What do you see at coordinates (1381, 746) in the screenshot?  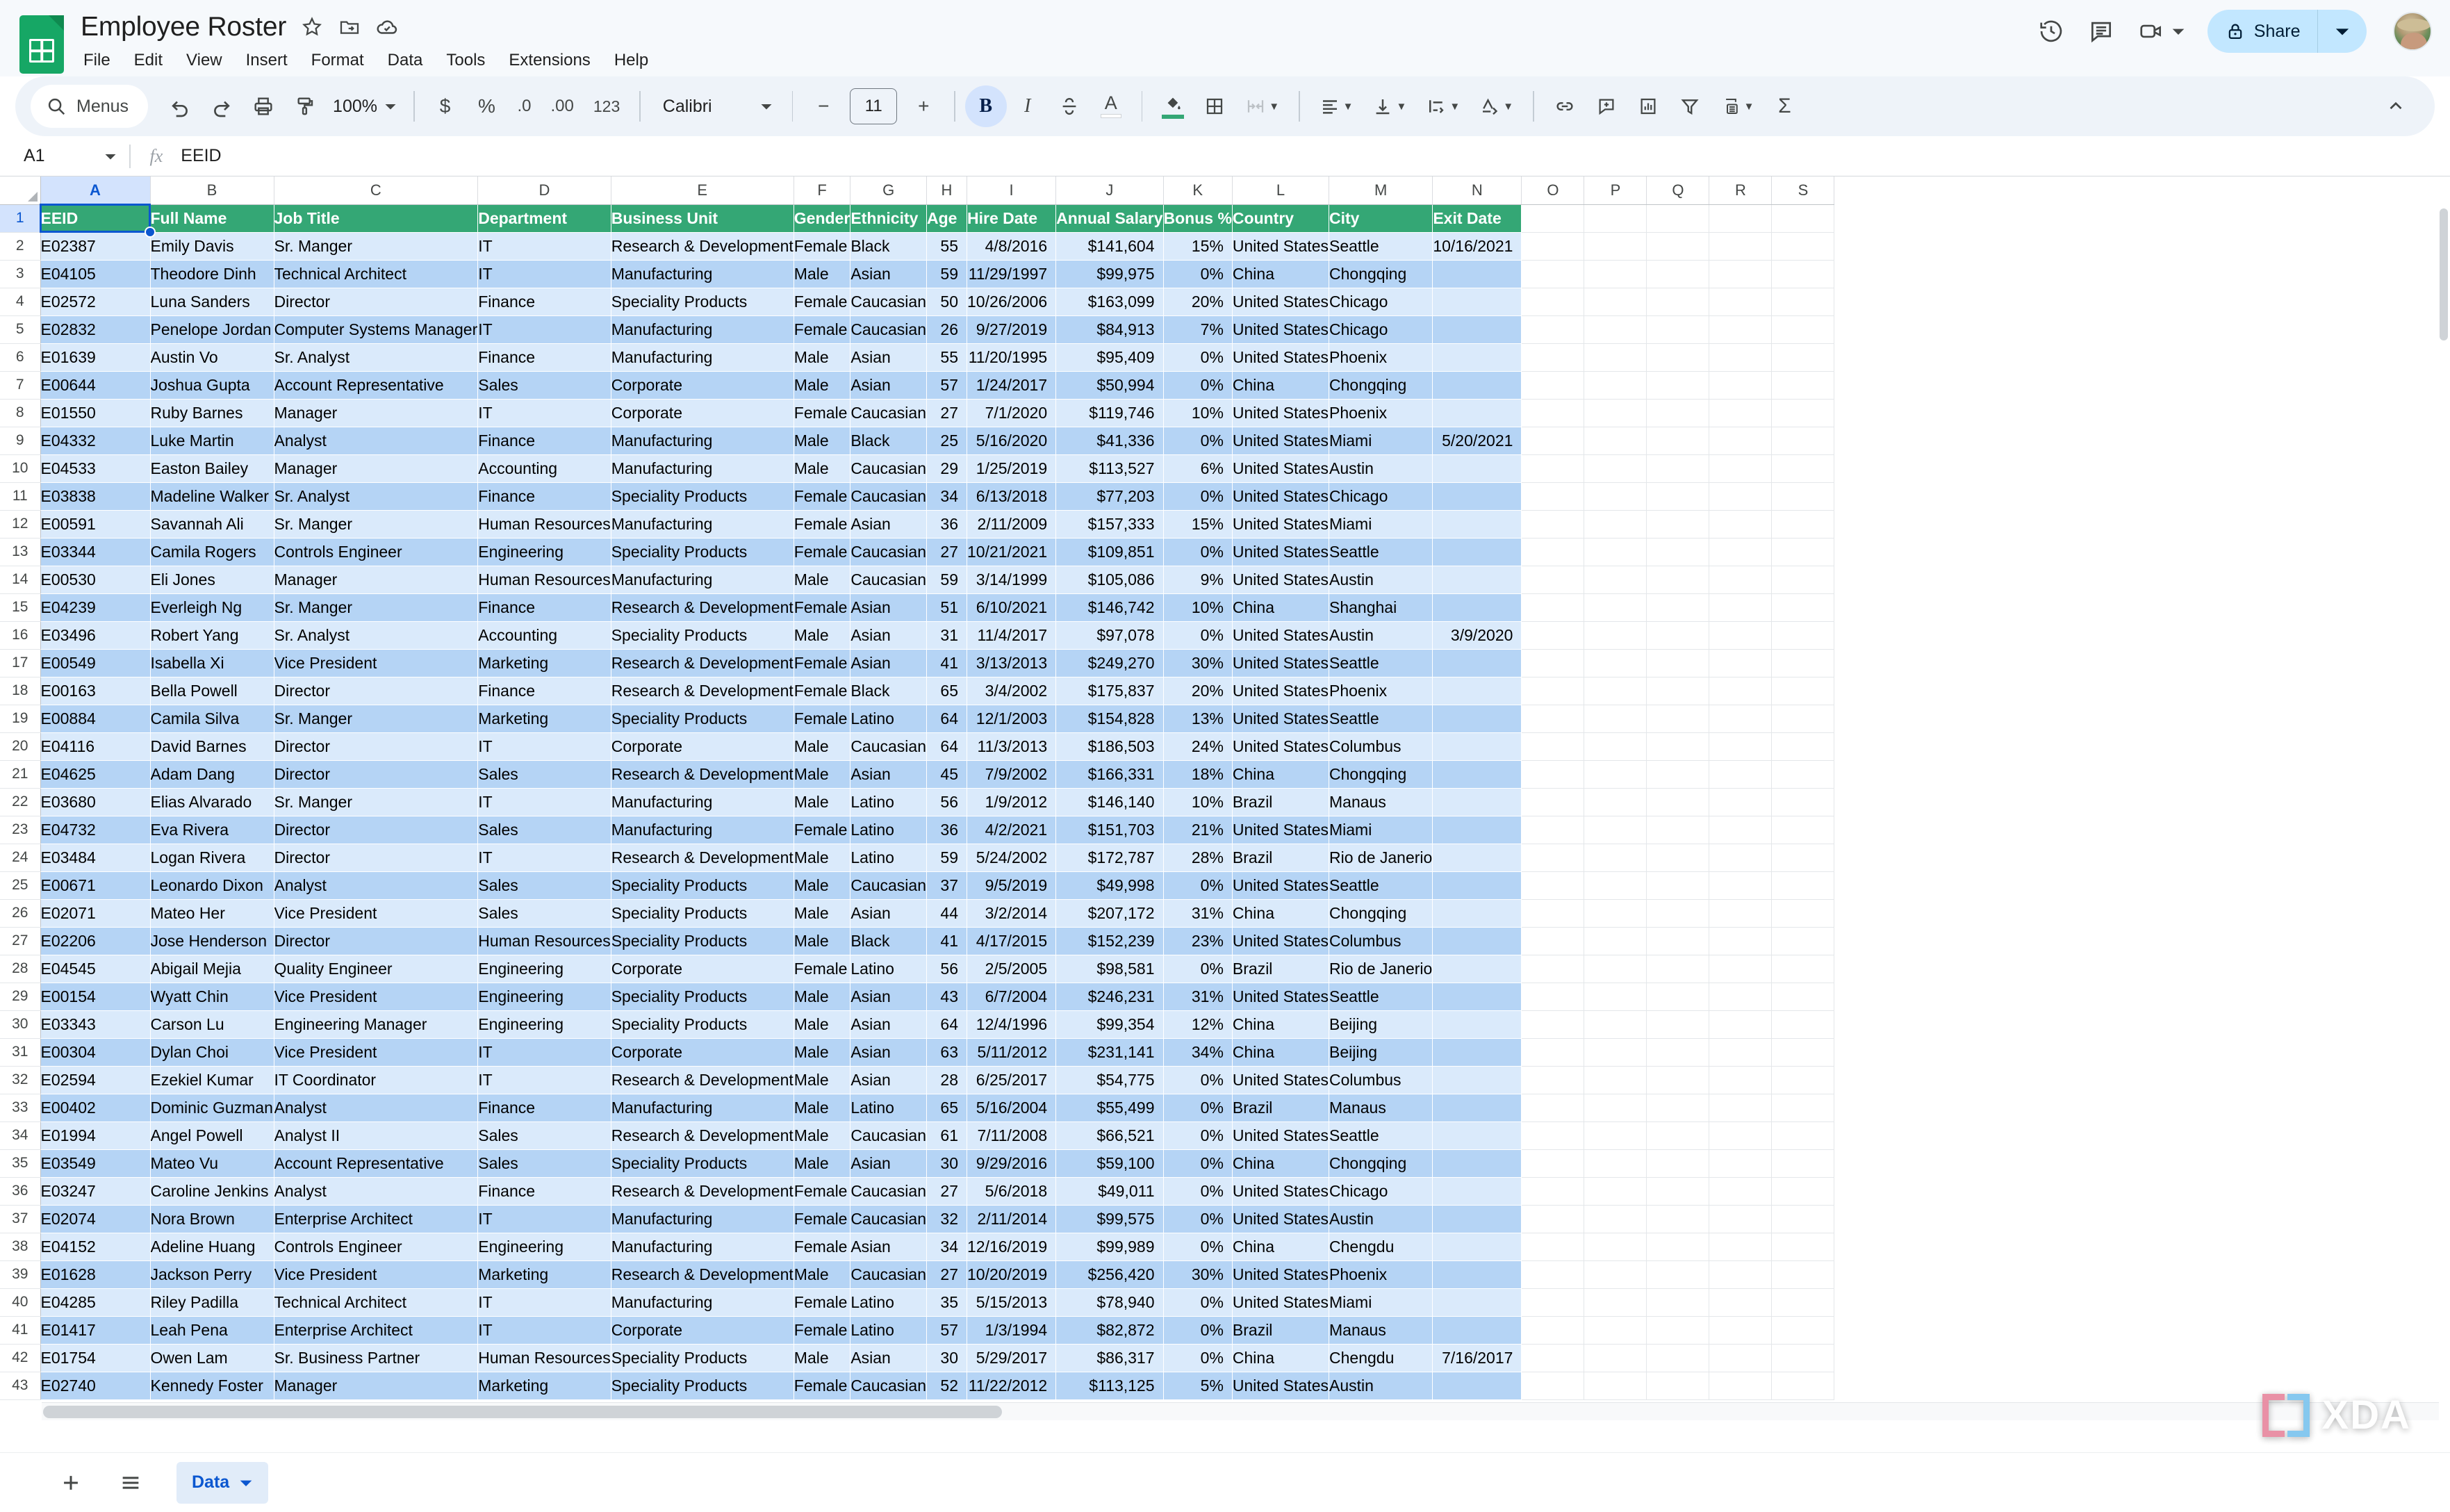 I see `data-cell: Columbus` at bounding box center [1381, 746].